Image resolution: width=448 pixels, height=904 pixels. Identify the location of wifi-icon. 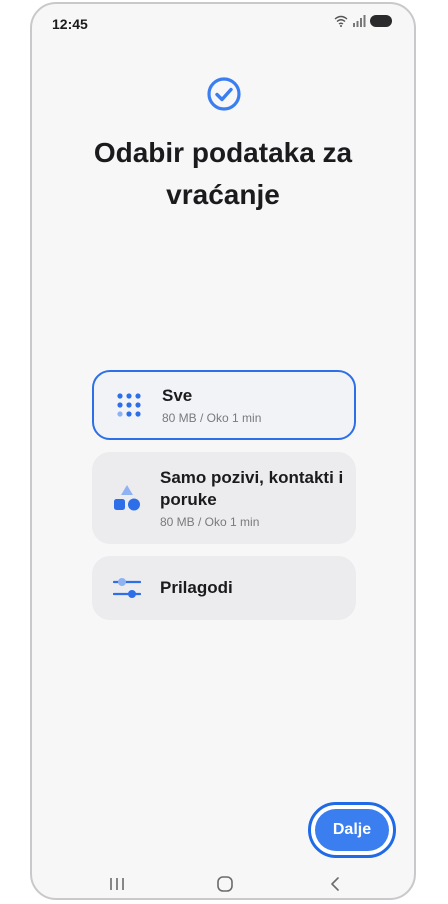
(341, 21).